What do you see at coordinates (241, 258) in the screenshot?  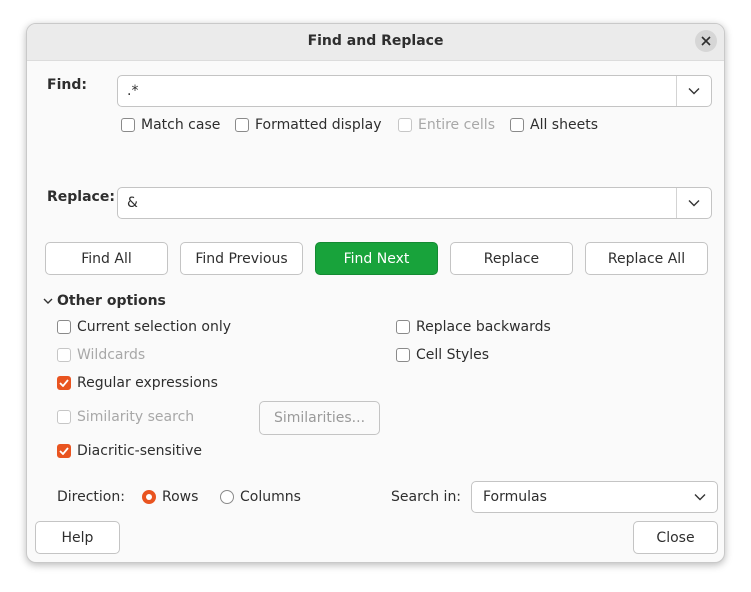 I see `find-previous-button: Find Previous` at bounding box center [241, 258].